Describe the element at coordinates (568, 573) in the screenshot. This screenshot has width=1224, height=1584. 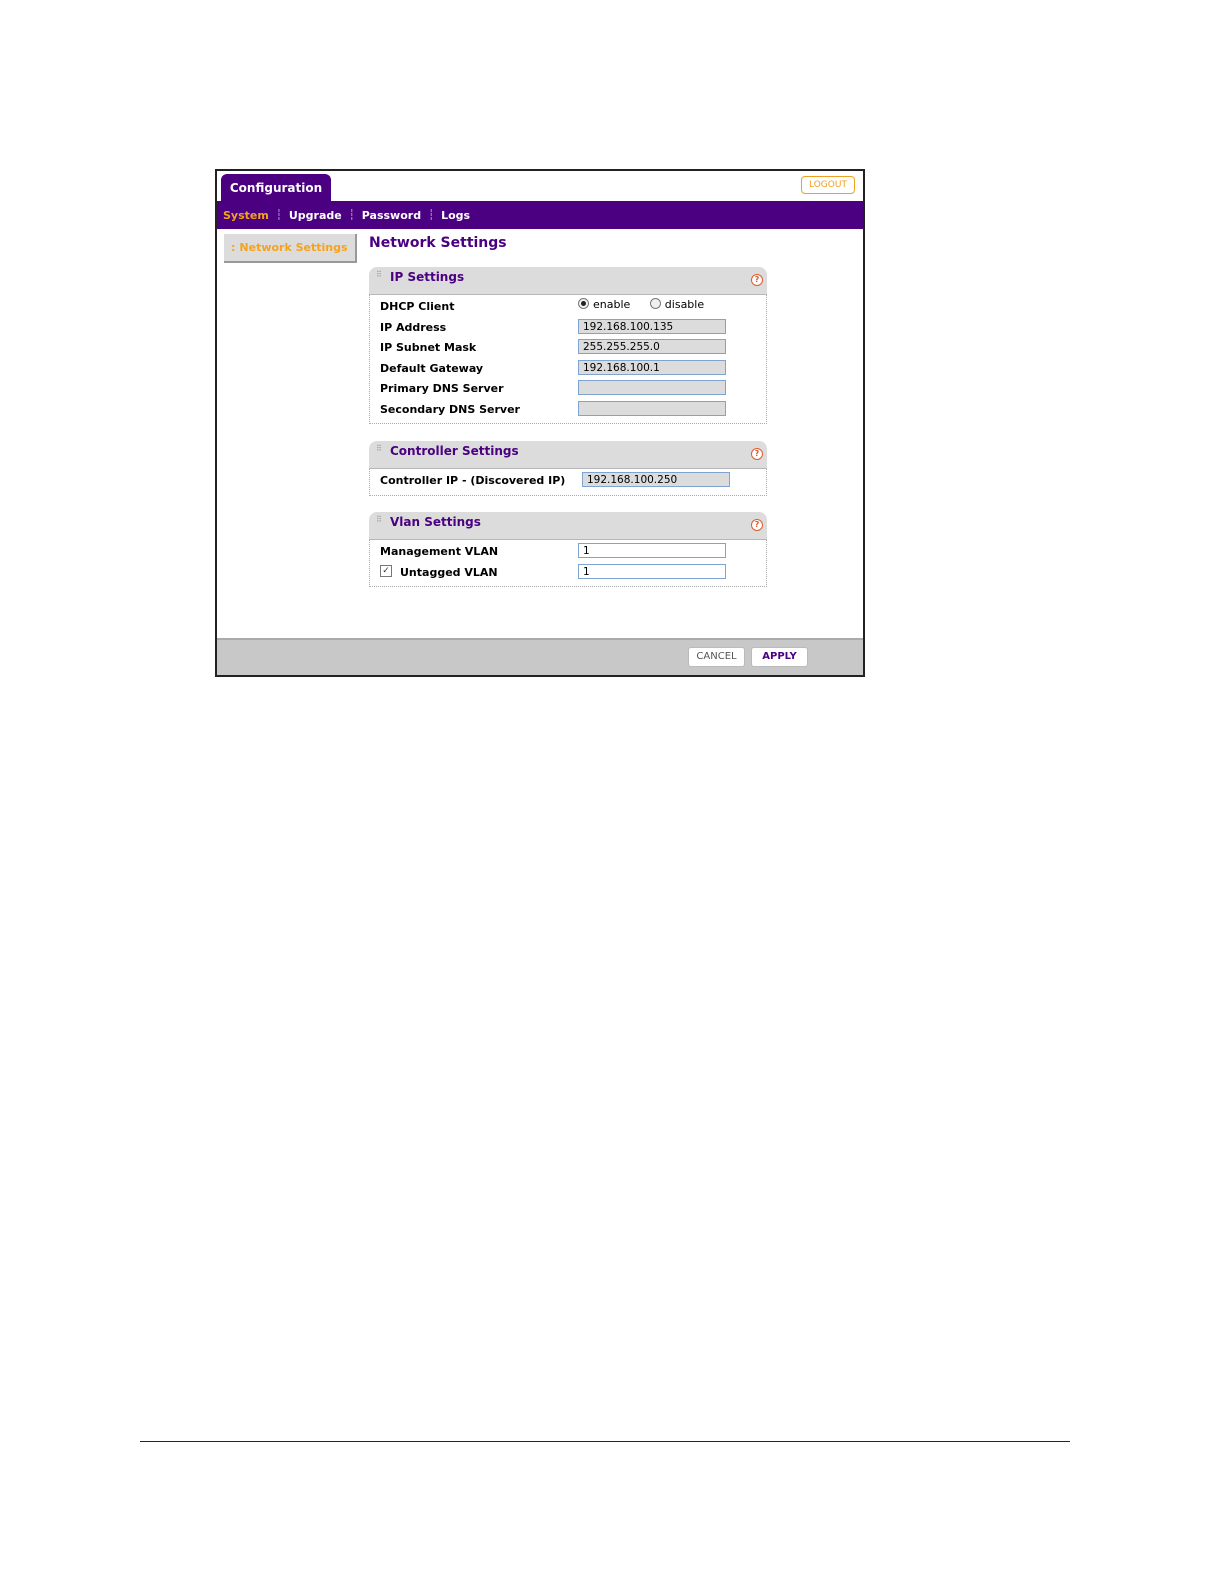
I see `untagged-vlan-row: ✓ Untagged VLAN 1` at that location.